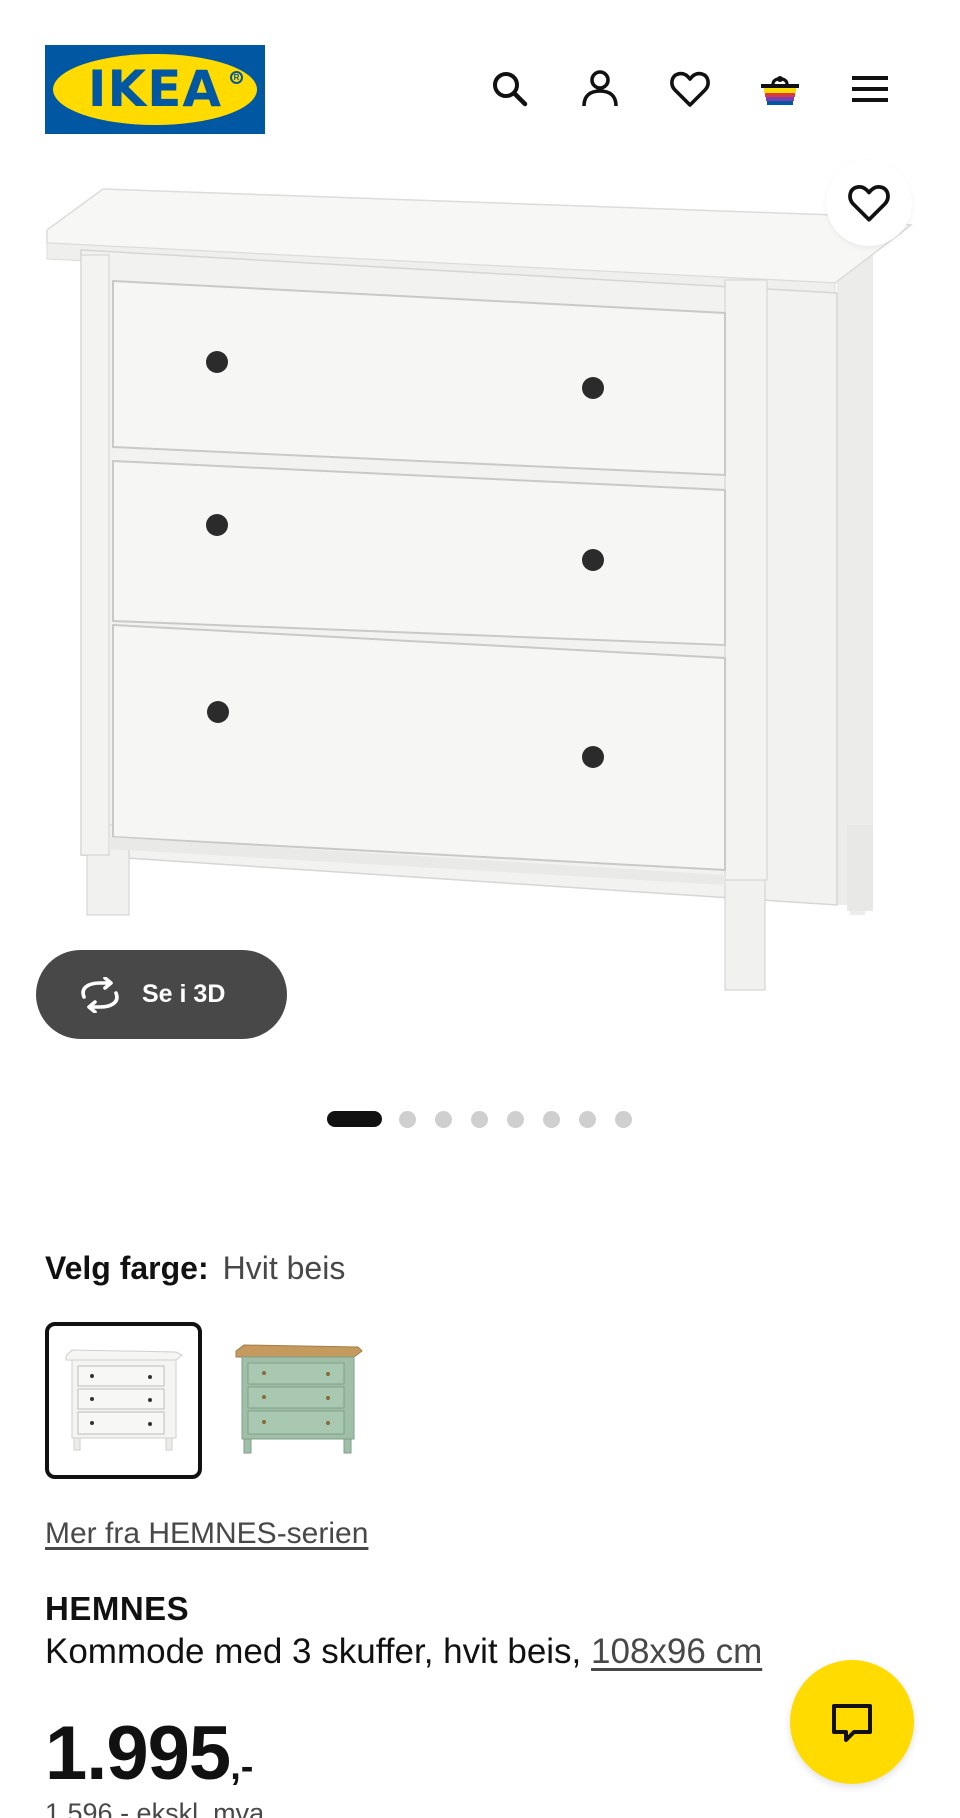  I want to click on heart-icon, so click(869, 203).